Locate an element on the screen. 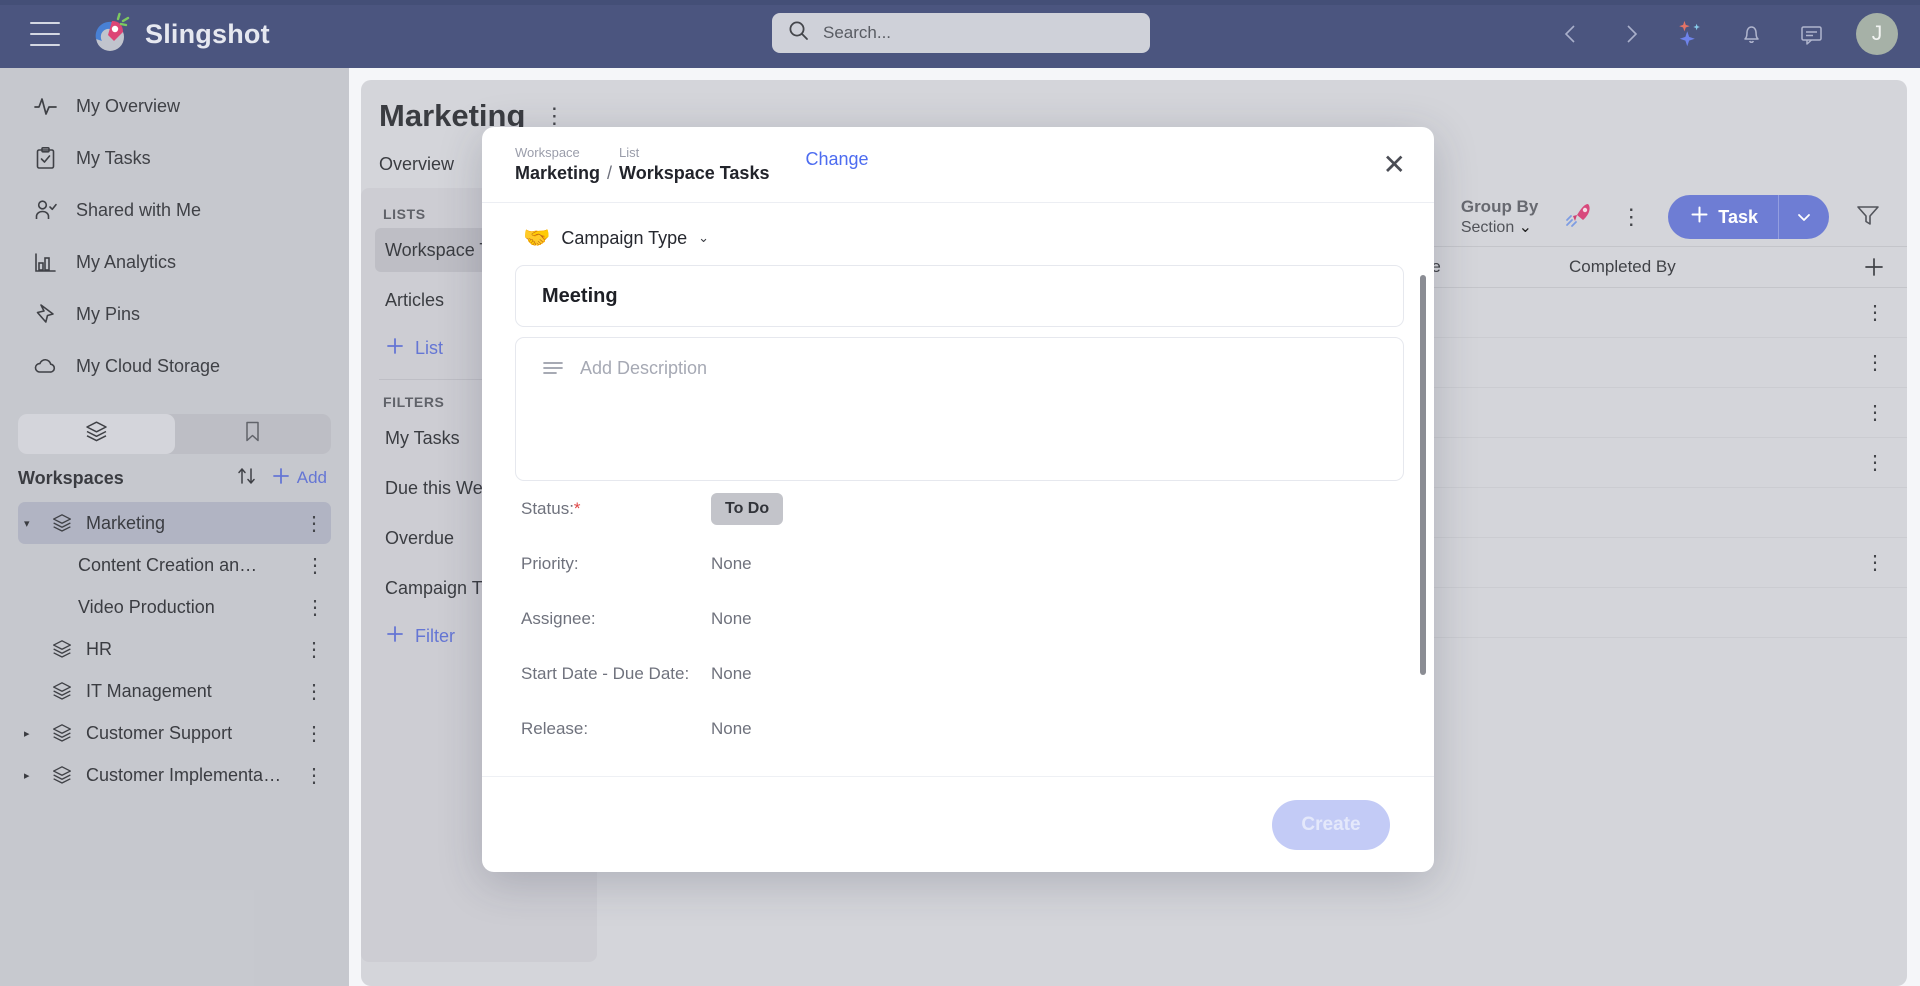  breadcrumb-list: List Workspace Tasks is located at coordinates (694, 164).